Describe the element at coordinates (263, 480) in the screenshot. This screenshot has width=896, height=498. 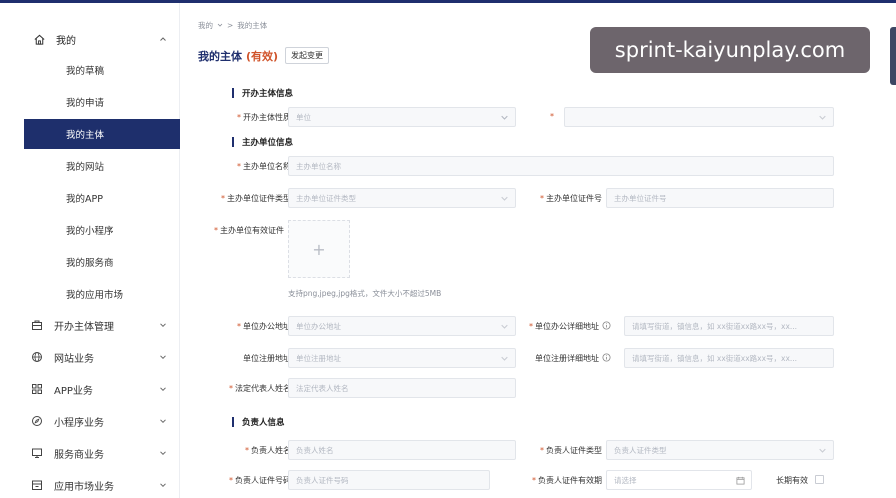
I see `person-cert-no-label-text: 负责人证件号码` at that location.